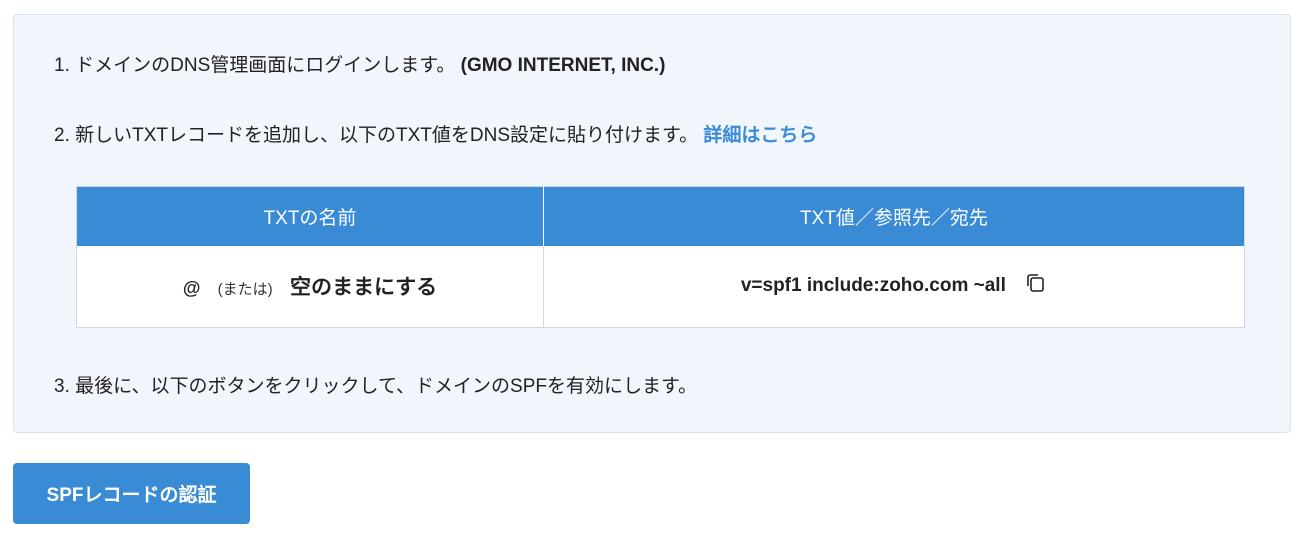 The image size is (1299, 542). I want to click on txt-value-cell: v=spf1 include:zoho.com ~all, so click(894, 287).